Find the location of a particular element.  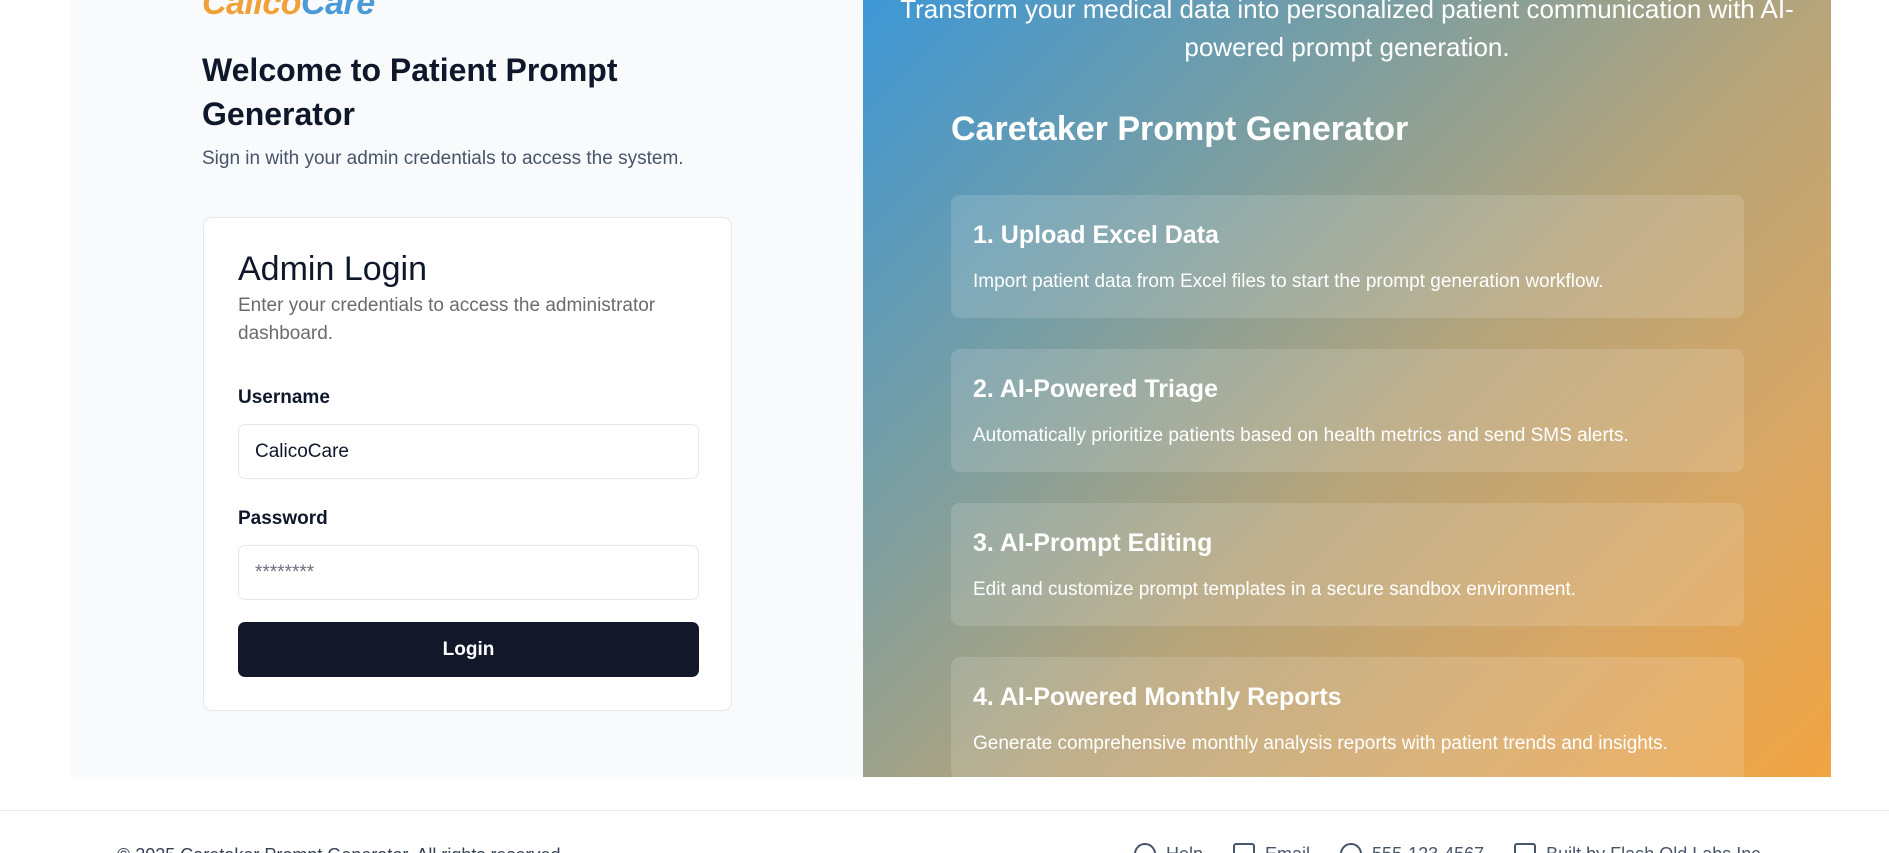

phone-icon is located at coordinates (1351, 848).